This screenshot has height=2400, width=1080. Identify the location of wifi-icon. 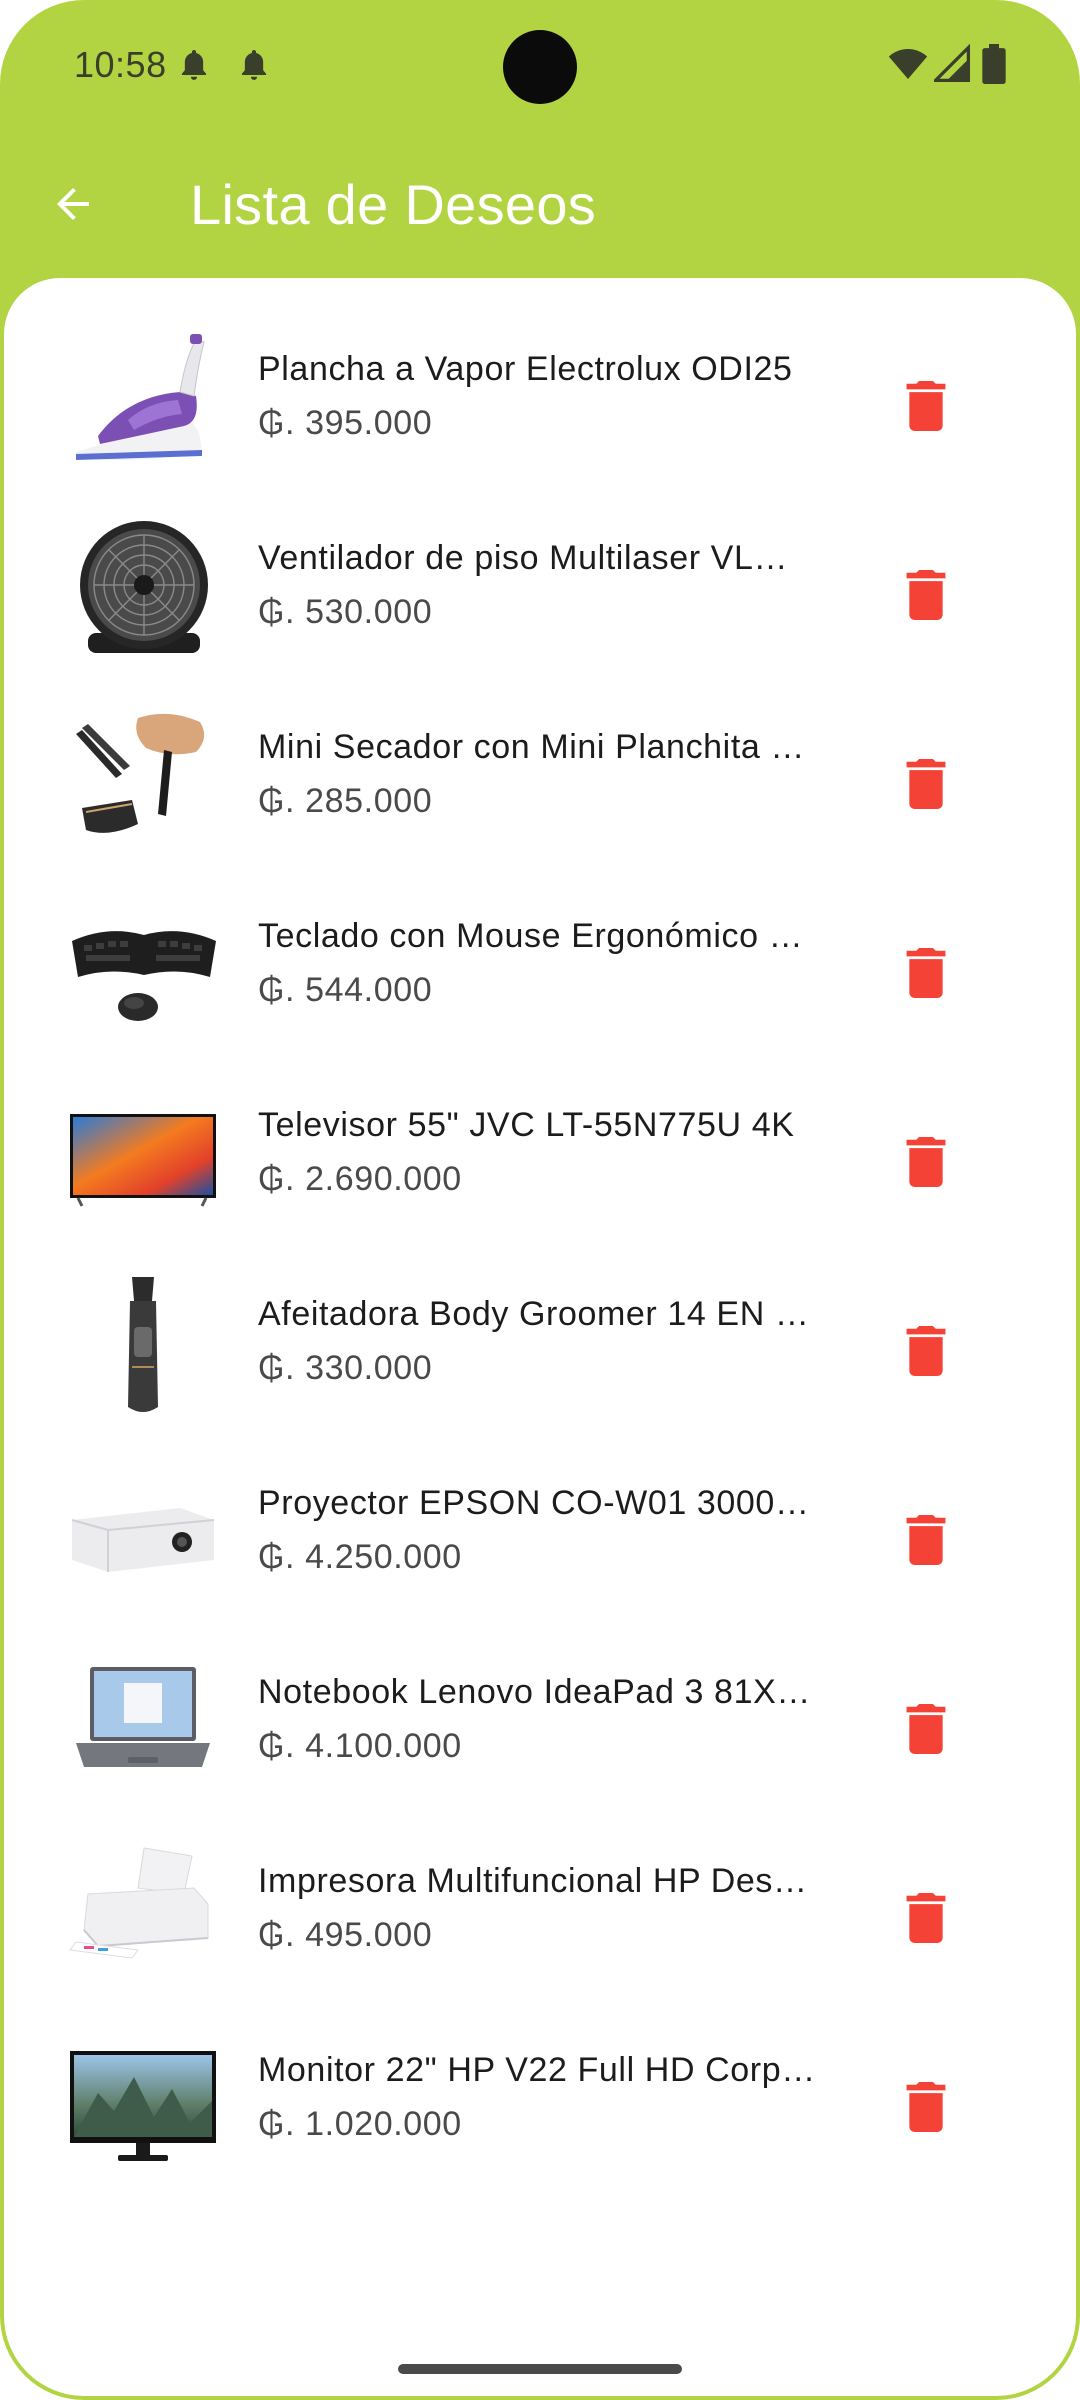
(908, 64).